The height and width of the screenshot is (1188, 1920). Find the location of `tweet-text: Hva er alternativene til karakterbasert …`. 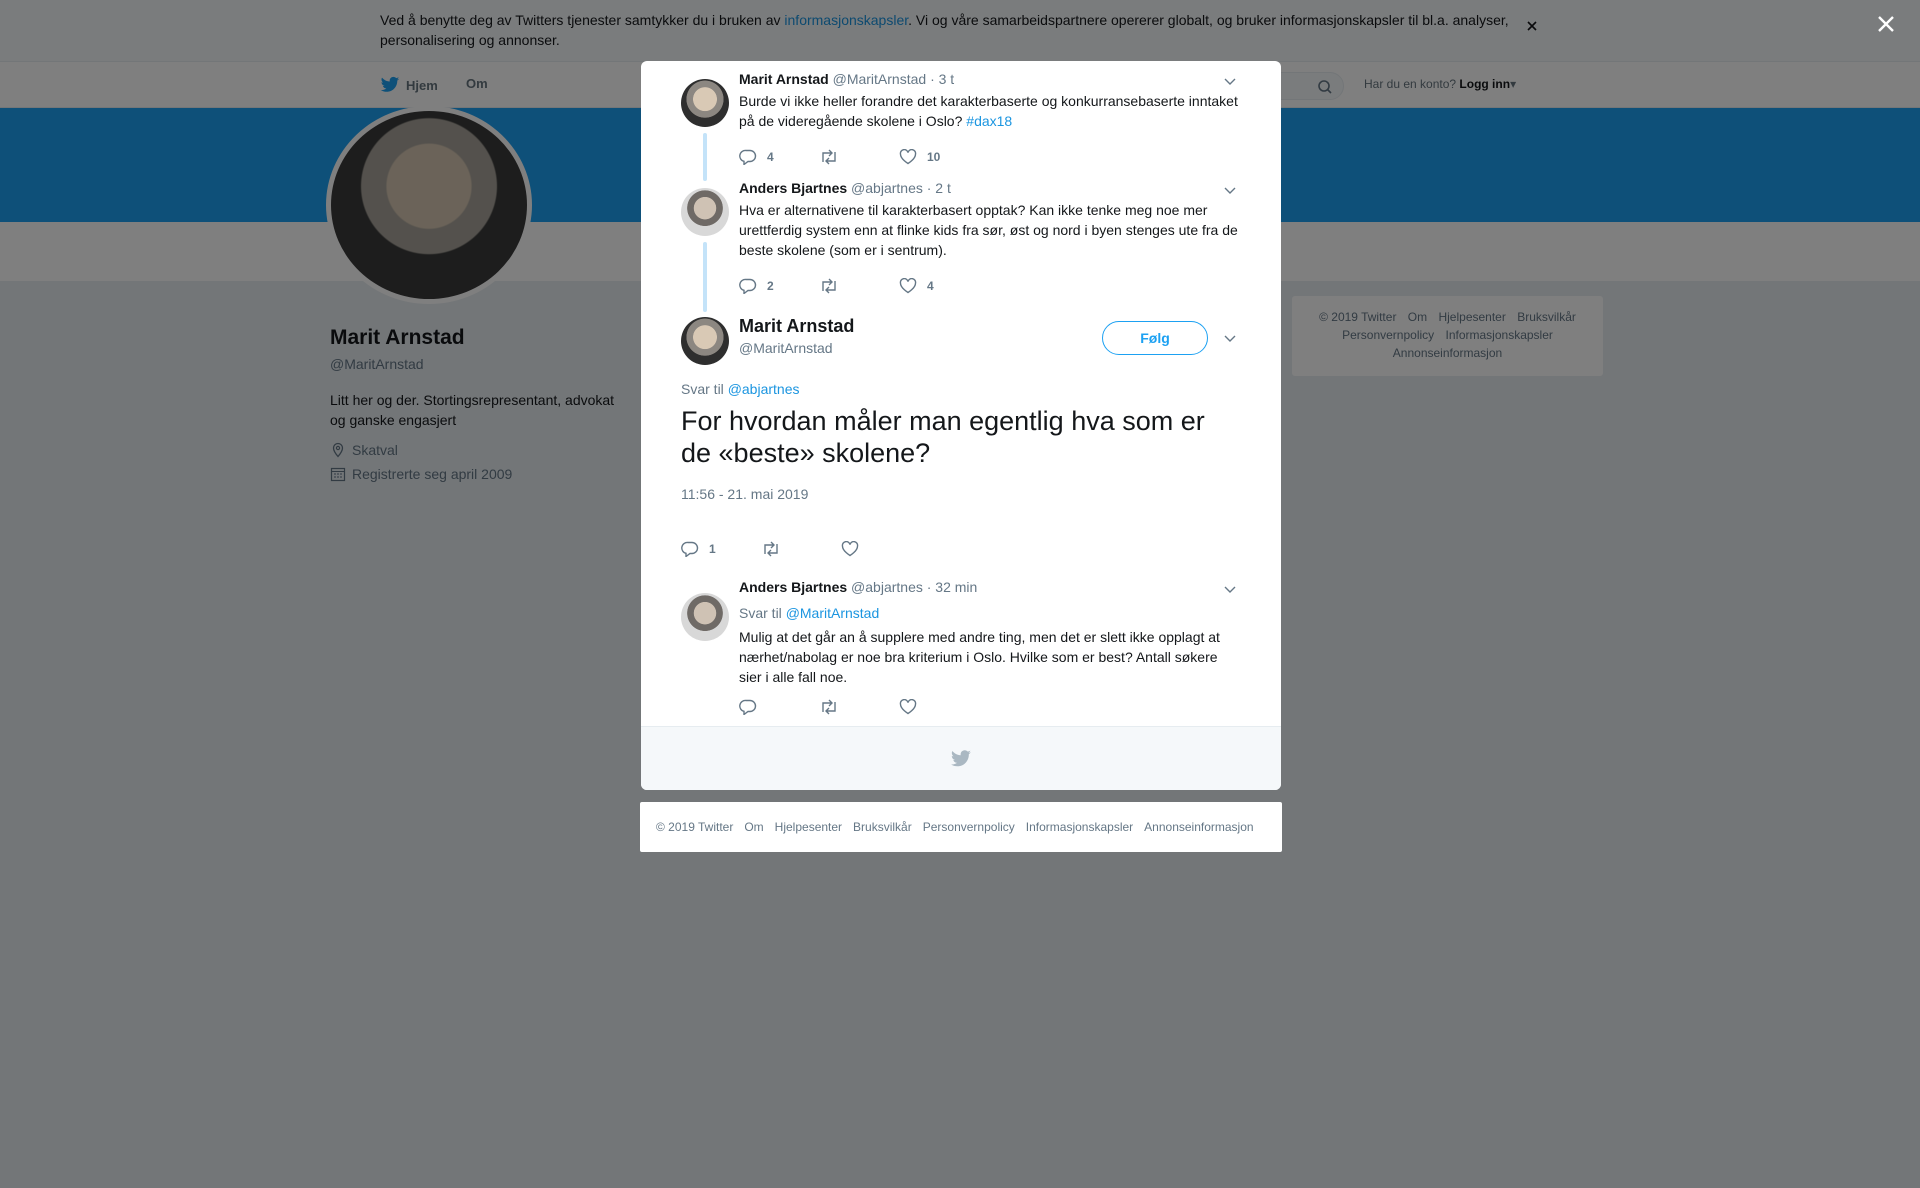

tweet-text: Hva er alternativene til karakterbasert … is located at coordinates (988, 230).